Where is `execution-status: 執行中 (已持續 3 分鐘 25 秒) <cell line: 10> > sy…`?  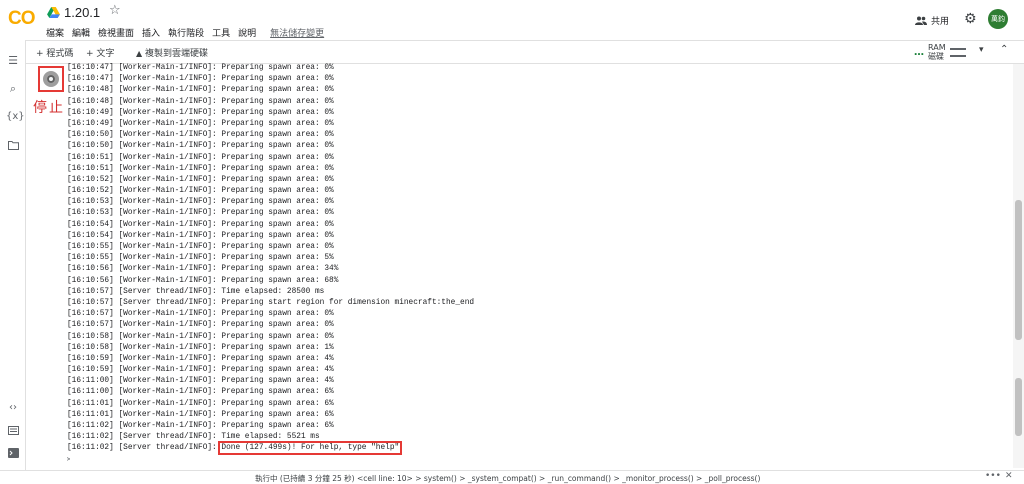 execution-status: 執行中 (已持續 3 分鐘 25 秒) <cell line: 10> > sy… is located at coordinates (508, 478).